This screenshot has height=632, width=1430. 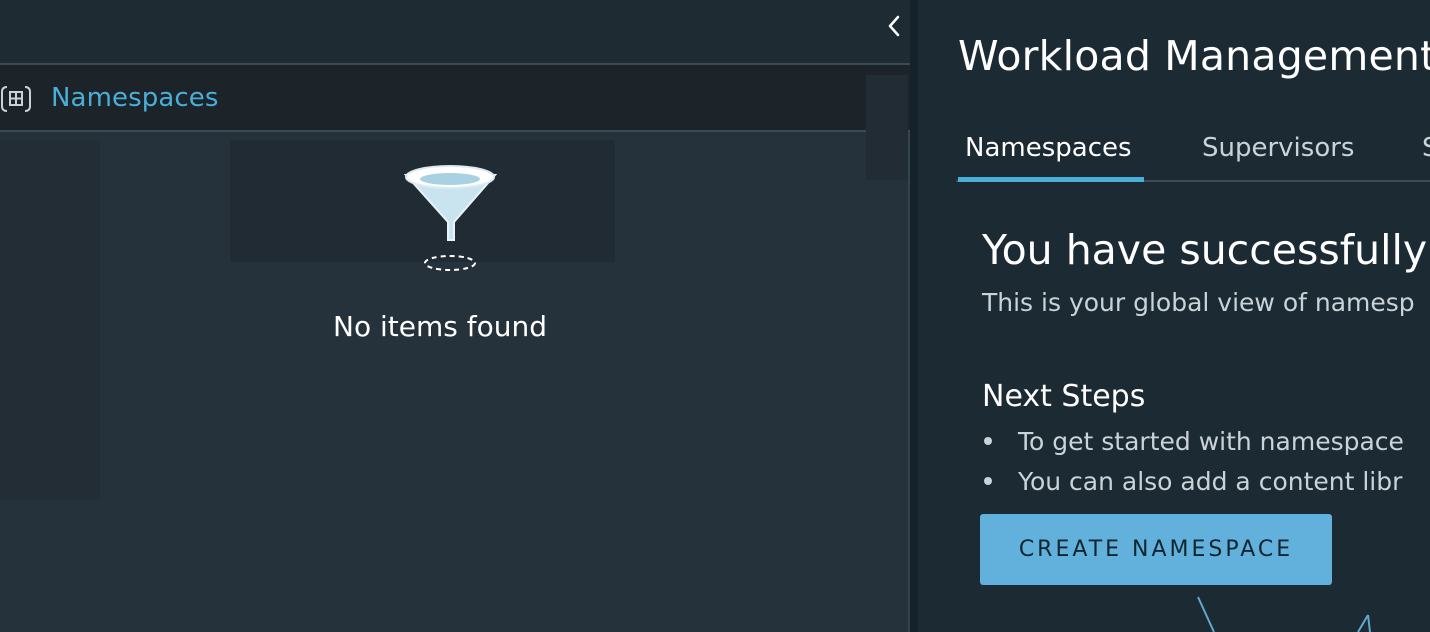 What do you see at coordinates (16, 99) in the screenshot?
I see `namespace-icon` at bounding box center [16, 99].